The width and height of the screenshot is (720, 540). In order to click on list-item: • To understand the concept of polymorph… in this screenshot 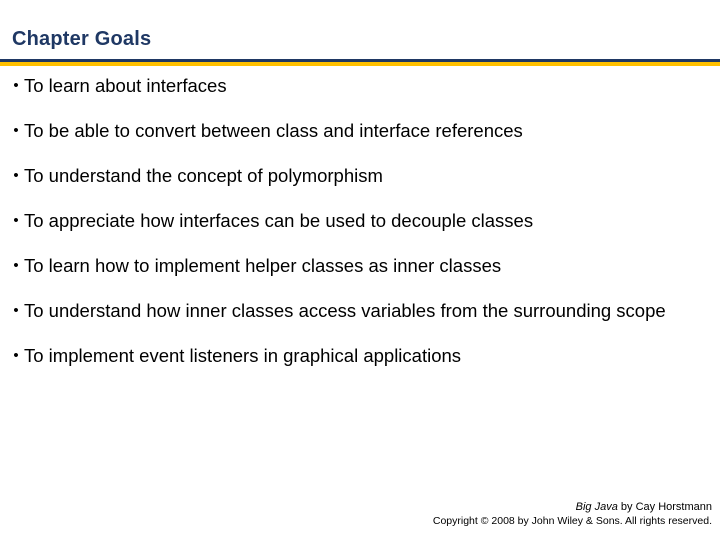, I will do `click(360, 176)`.